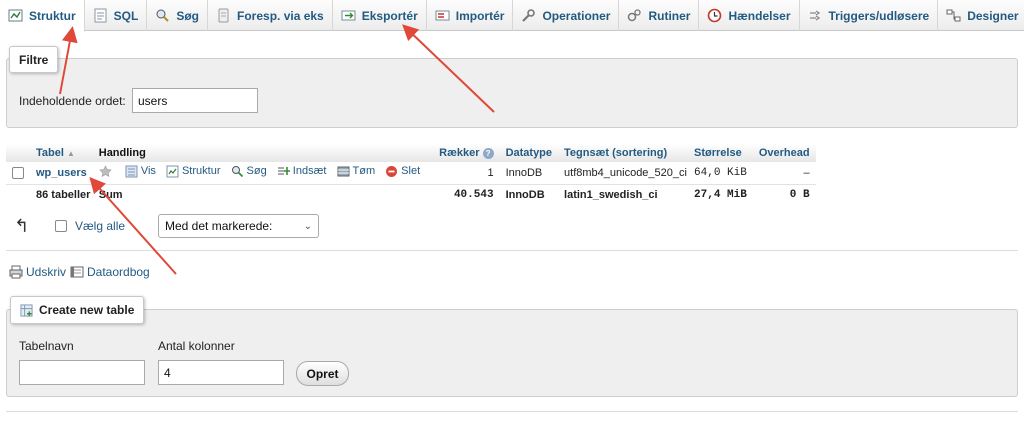 This screenshot has height=427, width=1024. Describe the element at coordinates (815, 15) in the screenshot. I see `triggers-icon` at that location.